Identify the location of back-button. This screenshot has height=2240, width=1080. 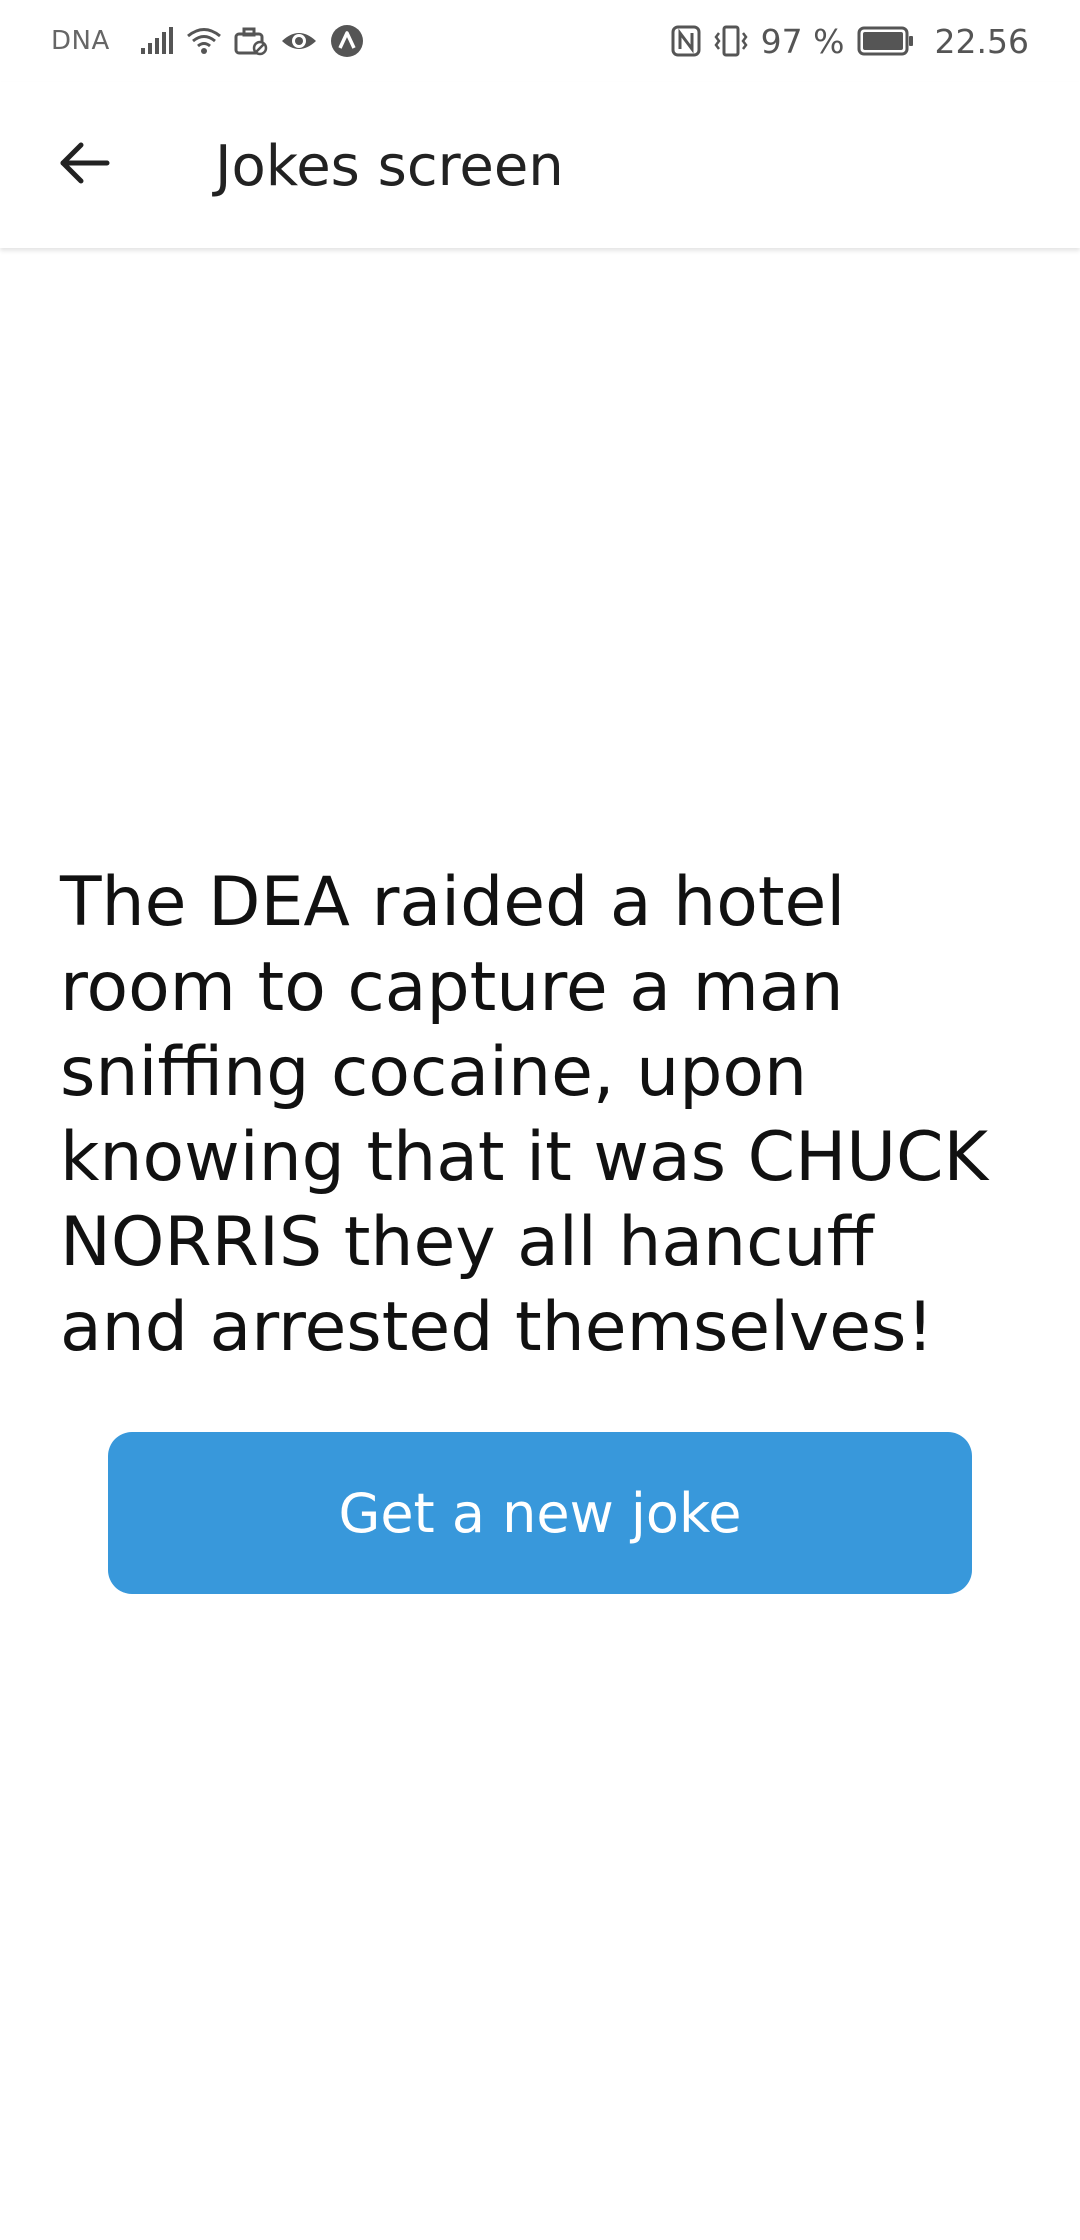
(85, 165).